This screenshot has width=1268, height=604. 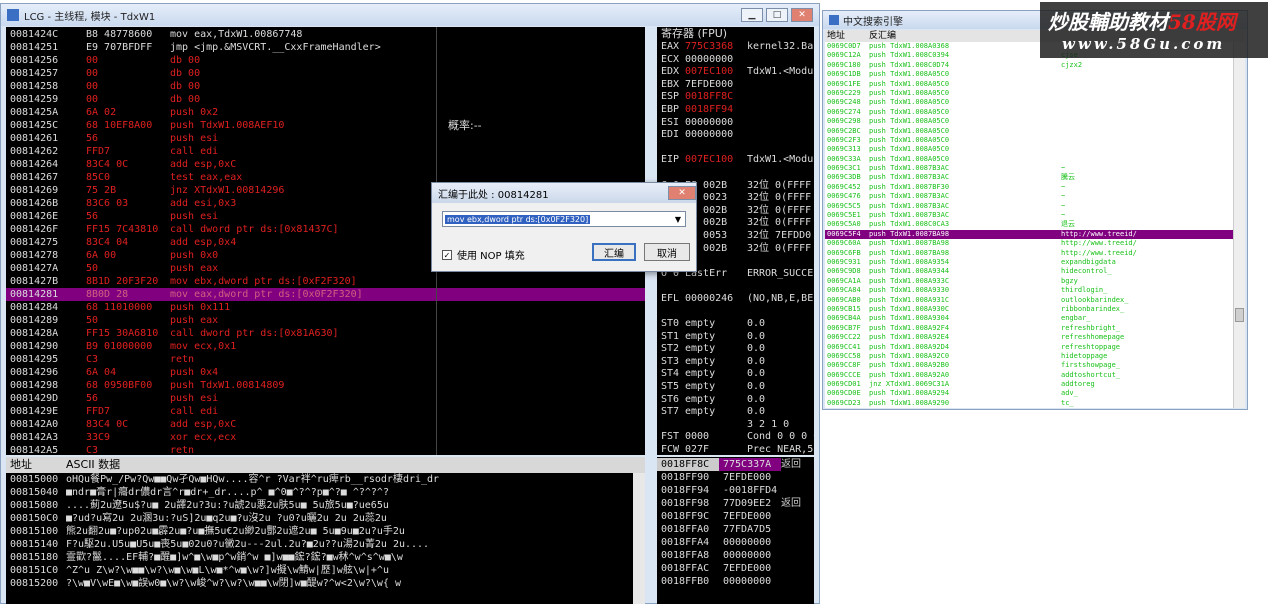 What do you see at coordinates (325, 125) in the screenshot?
I see `disasm-row: 0081425C 68 10EF8A00 push TdxW1.008AEF10` at bounding box center [325, 125].